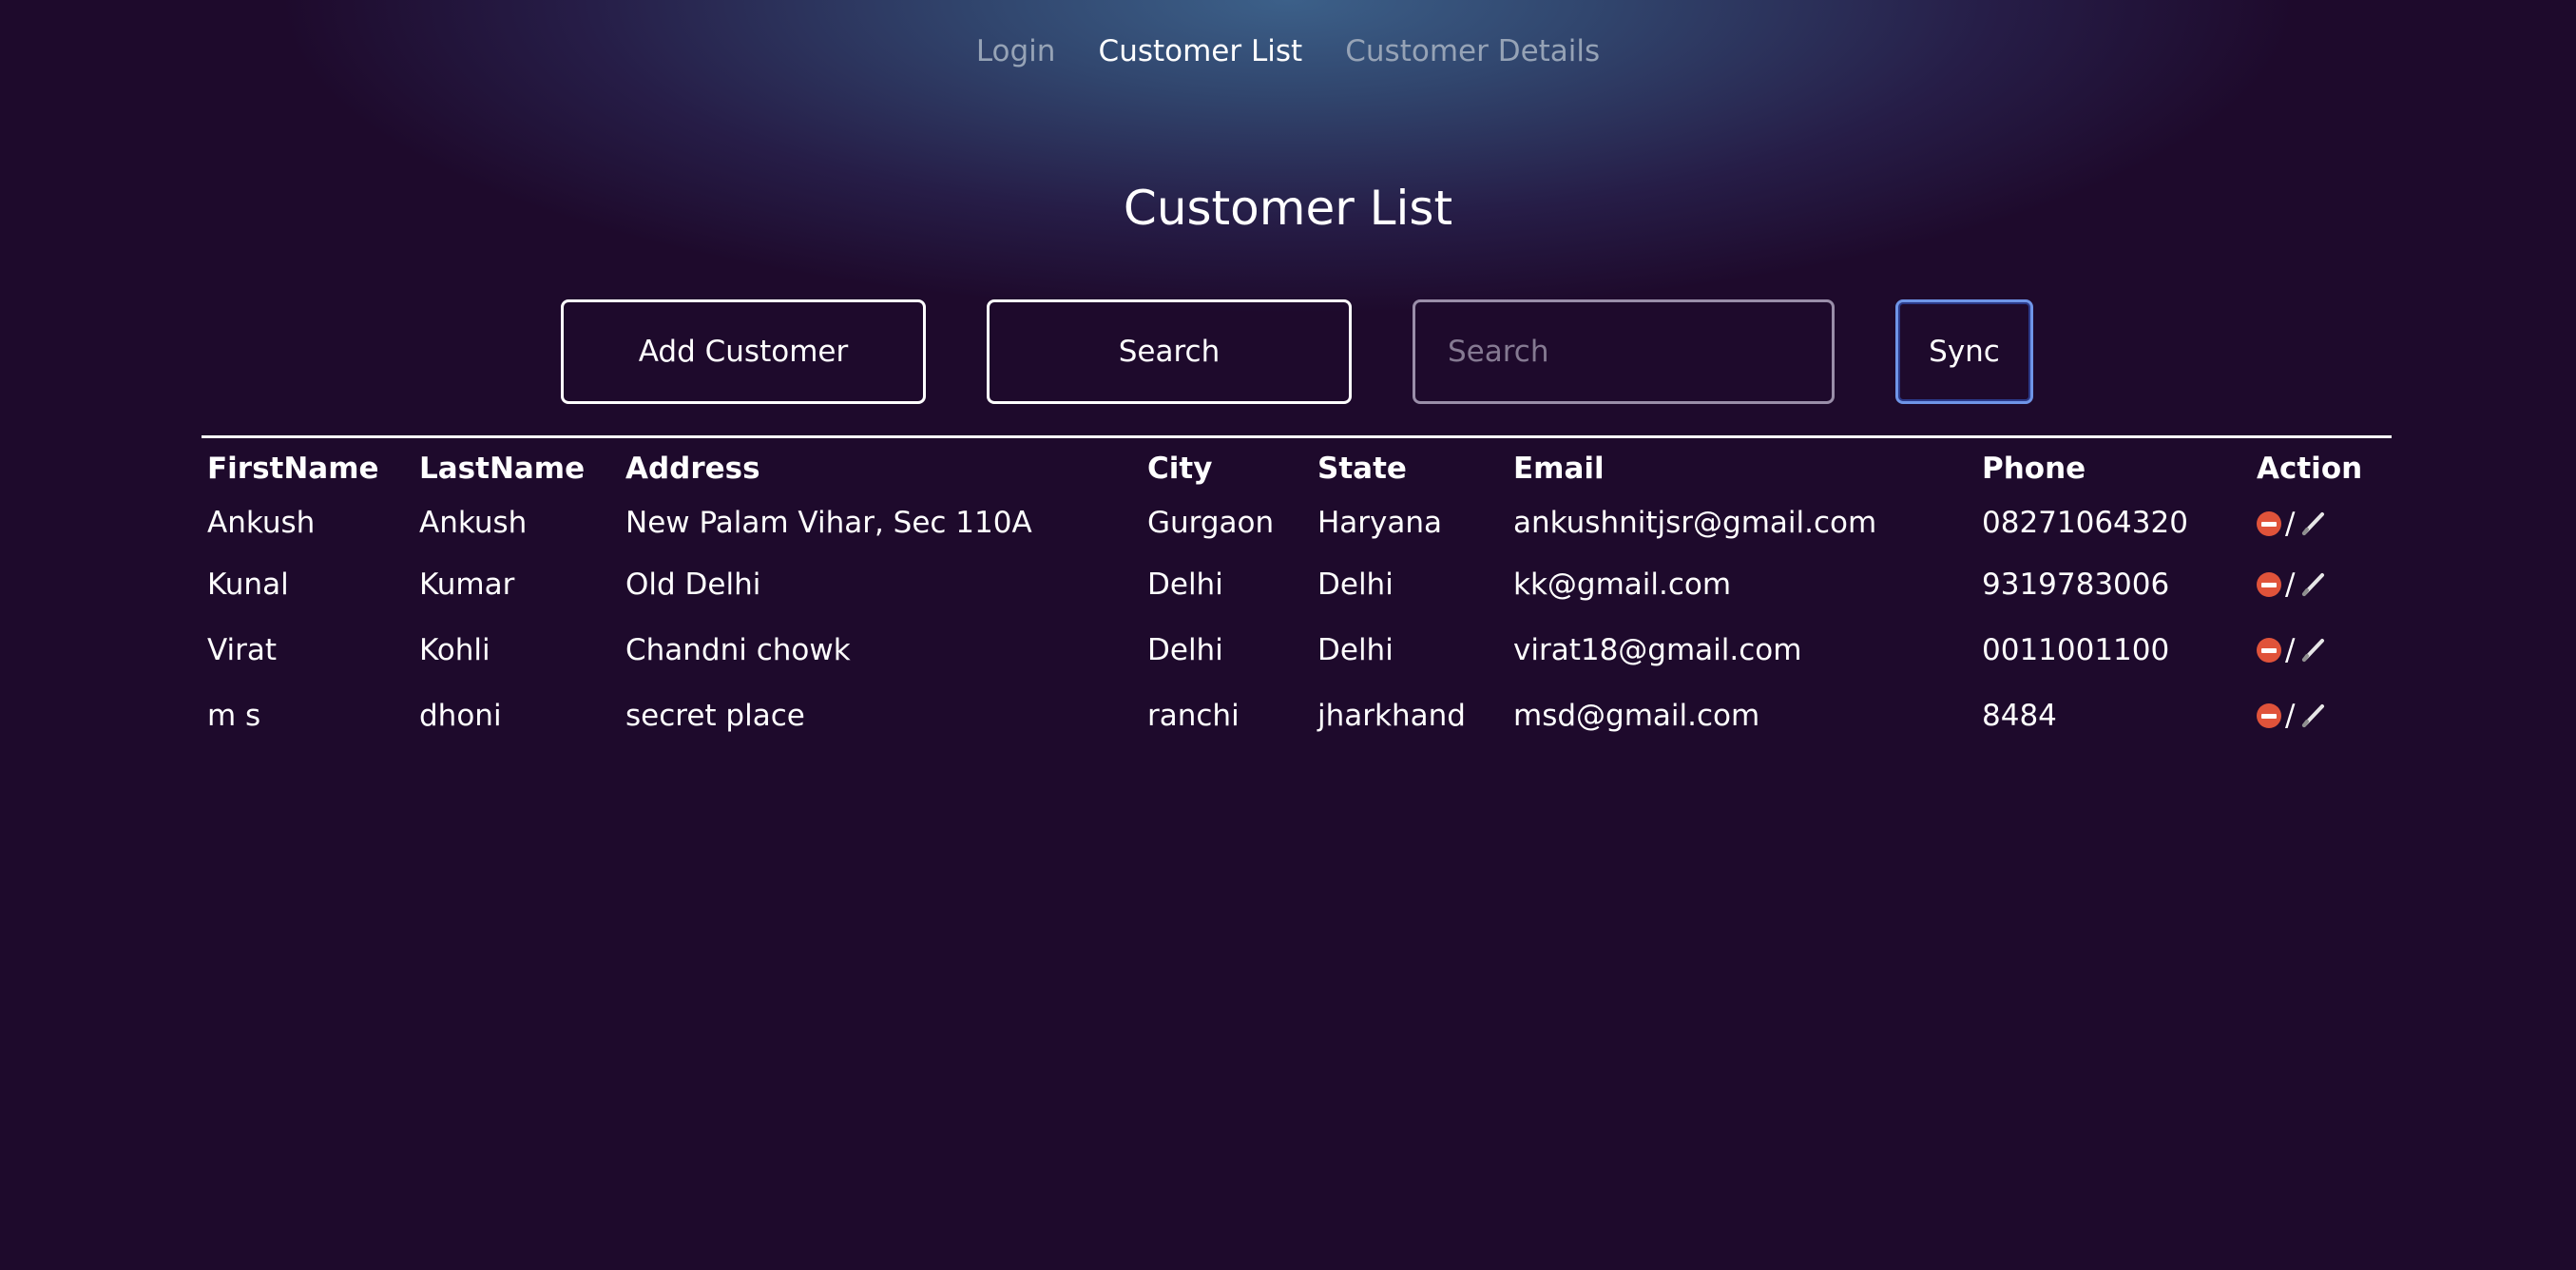 This screenshot has height=1270, width=2576. I want to click on header-action: Action, so click(2310, 468).